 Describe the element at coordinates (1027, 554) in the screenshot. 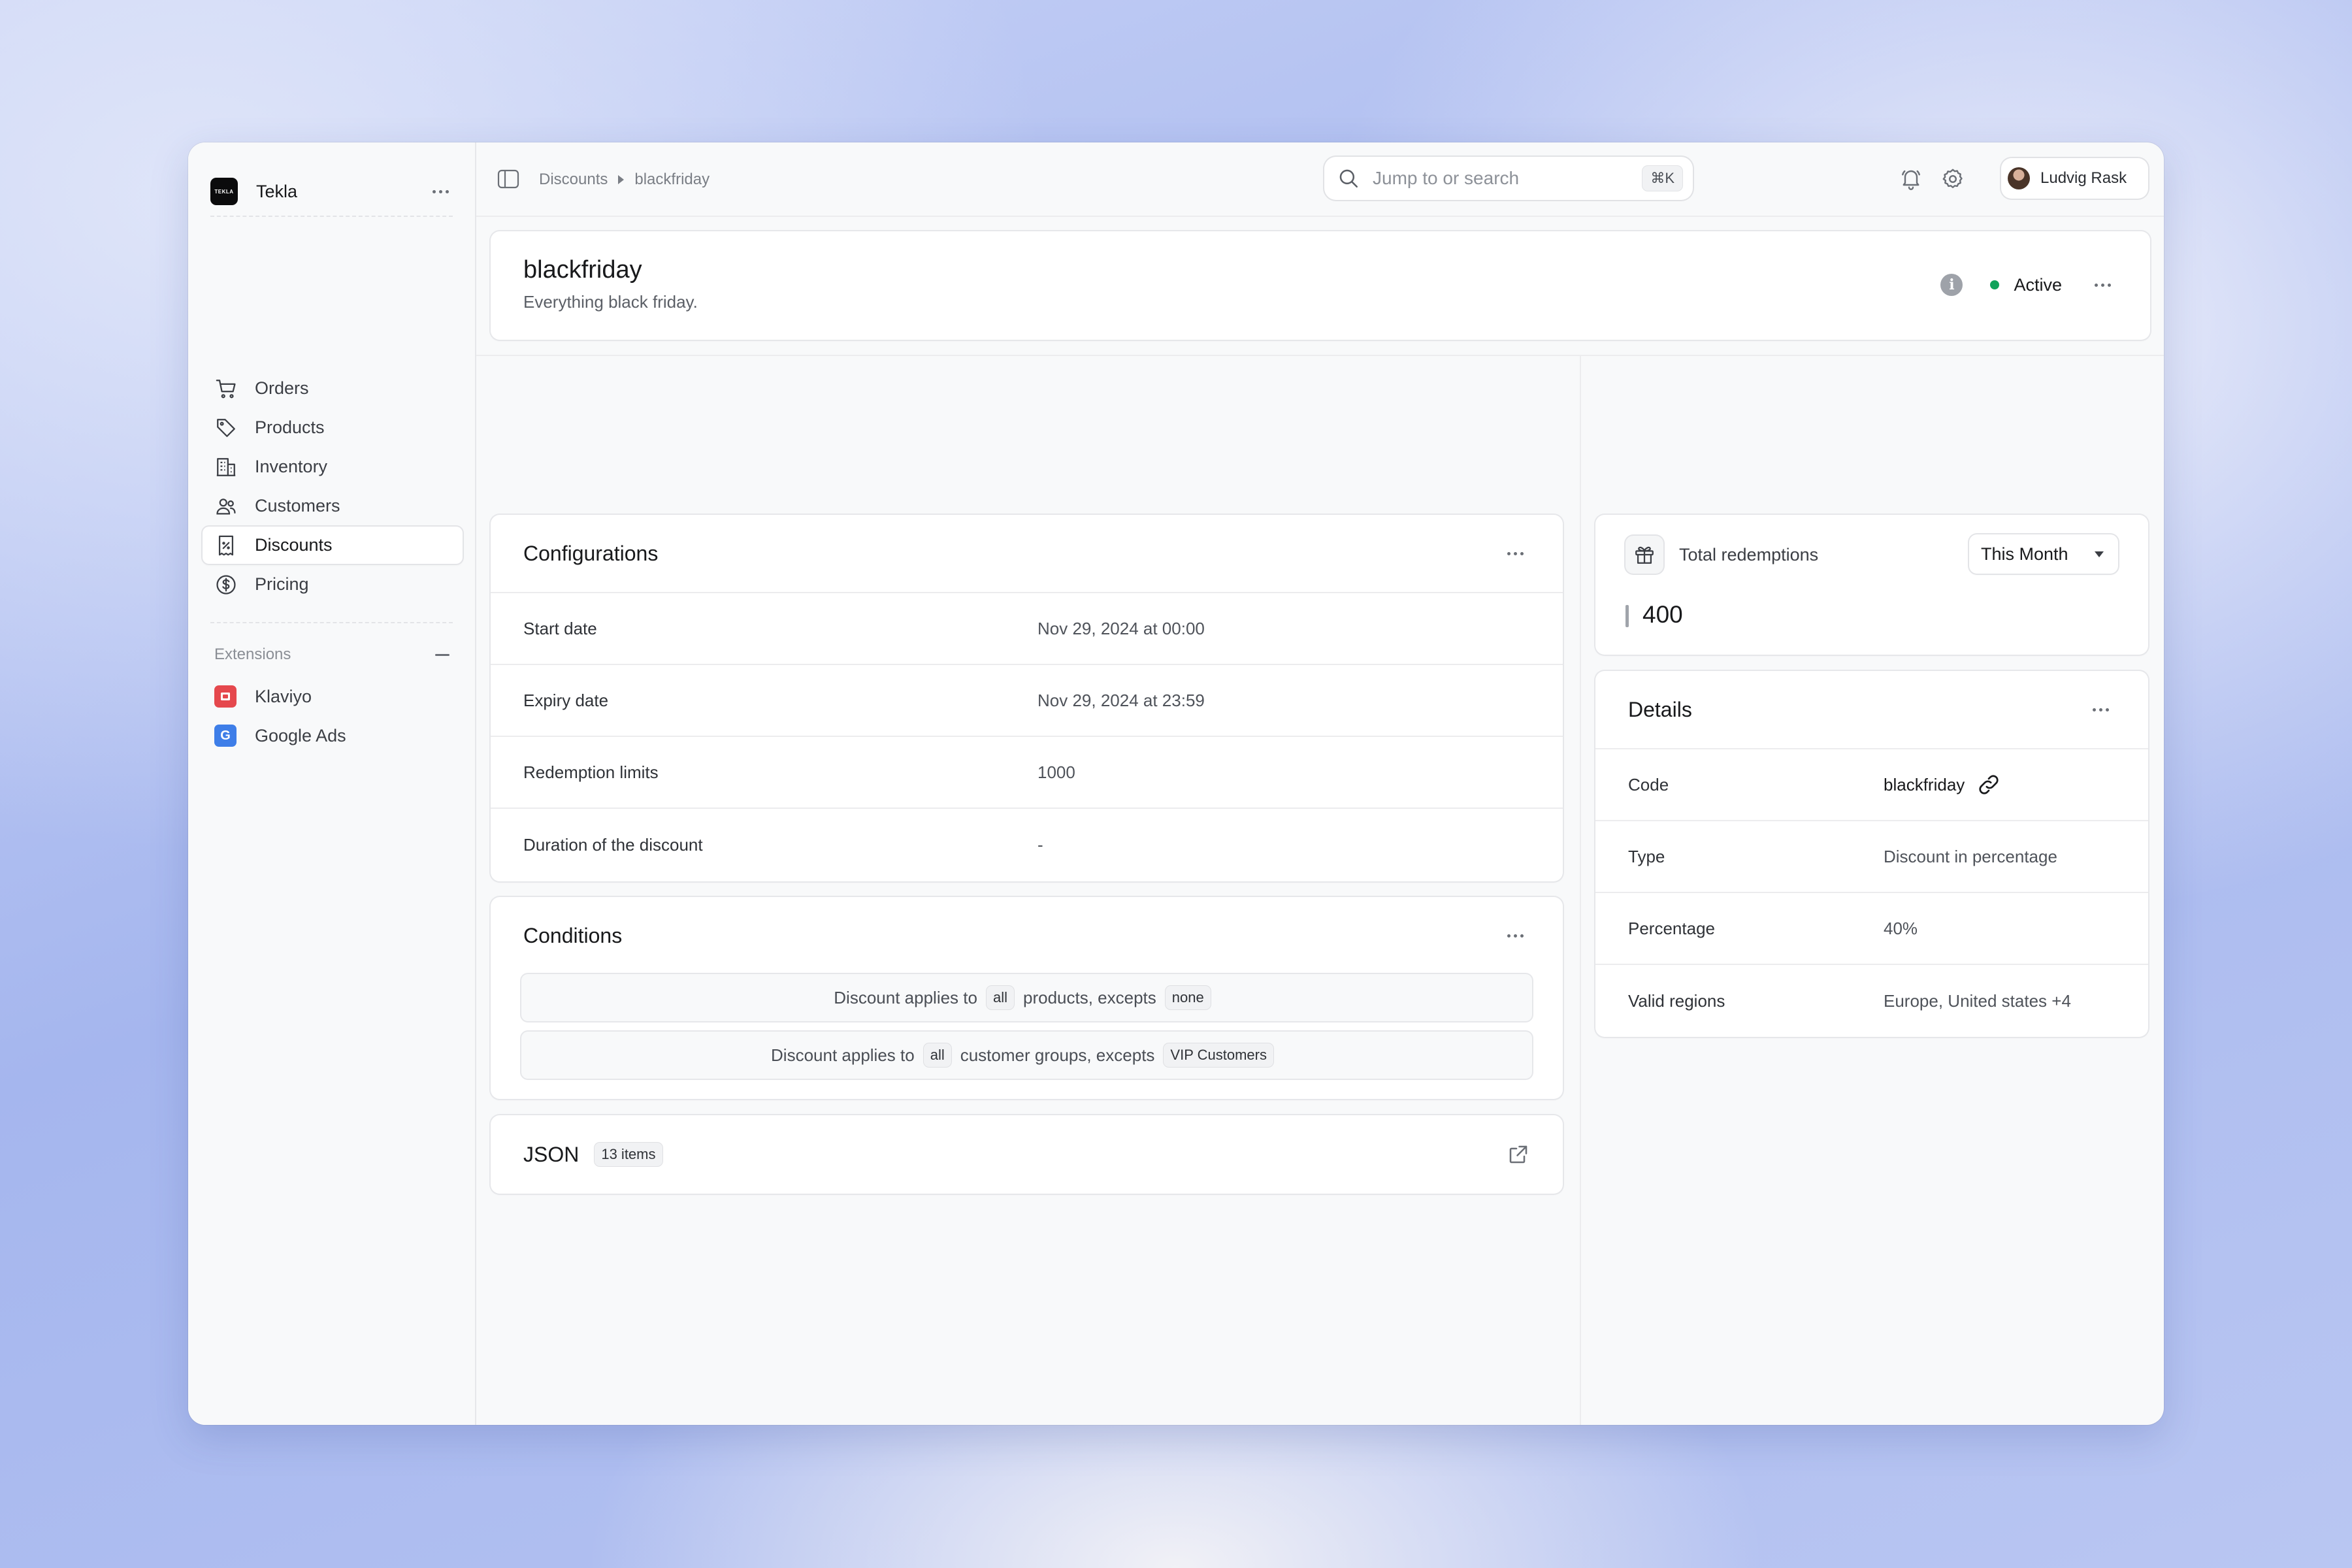

I see `card-header: Configurations` at that location.